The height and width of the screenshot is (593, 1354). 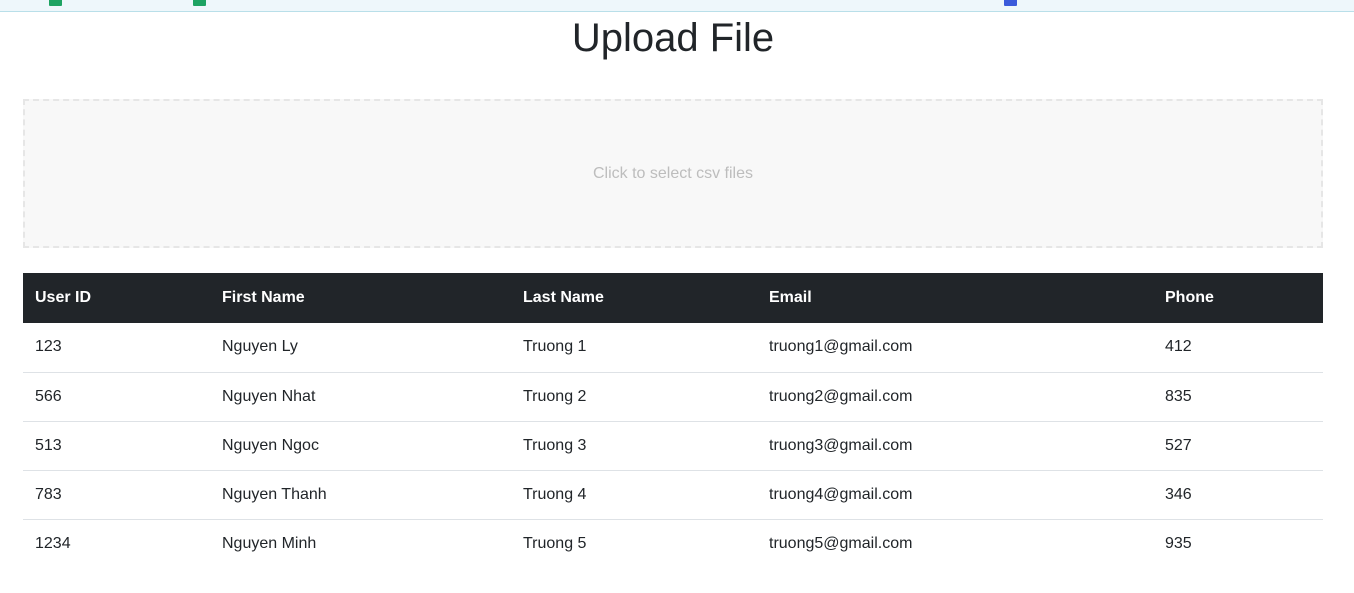 What do you see at coordinates (955, 348) in the screenshot?
I see `cell-email: truong1@gmail.com` at bounding box center [955, 348].